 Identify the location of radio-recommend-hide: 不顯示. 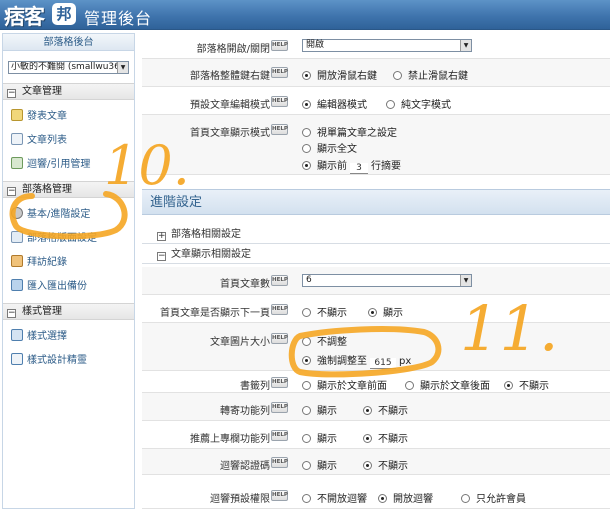
(385, 437).